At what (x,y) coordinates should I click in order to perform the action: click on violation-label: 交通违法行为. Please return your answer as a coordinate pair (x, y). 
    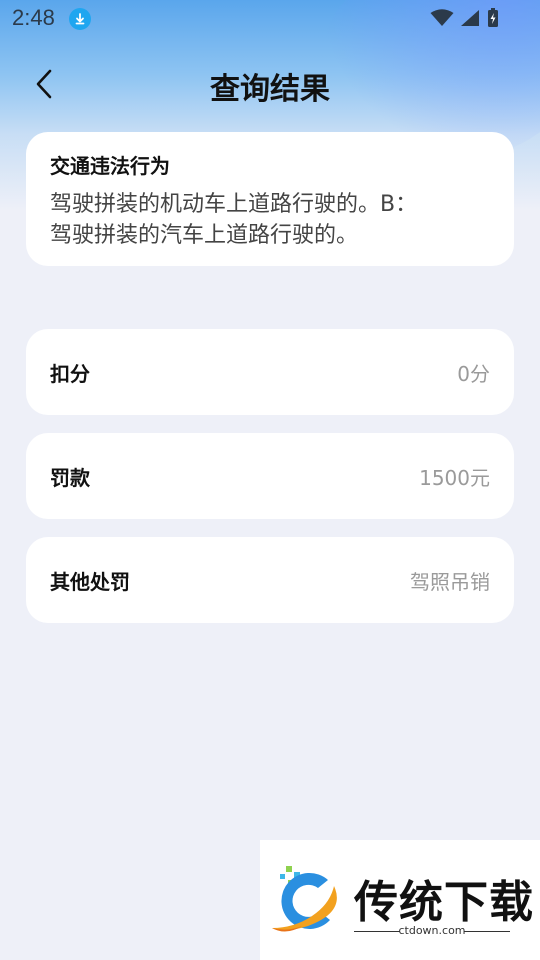
    Looking at the image, I should click on (110, 166).